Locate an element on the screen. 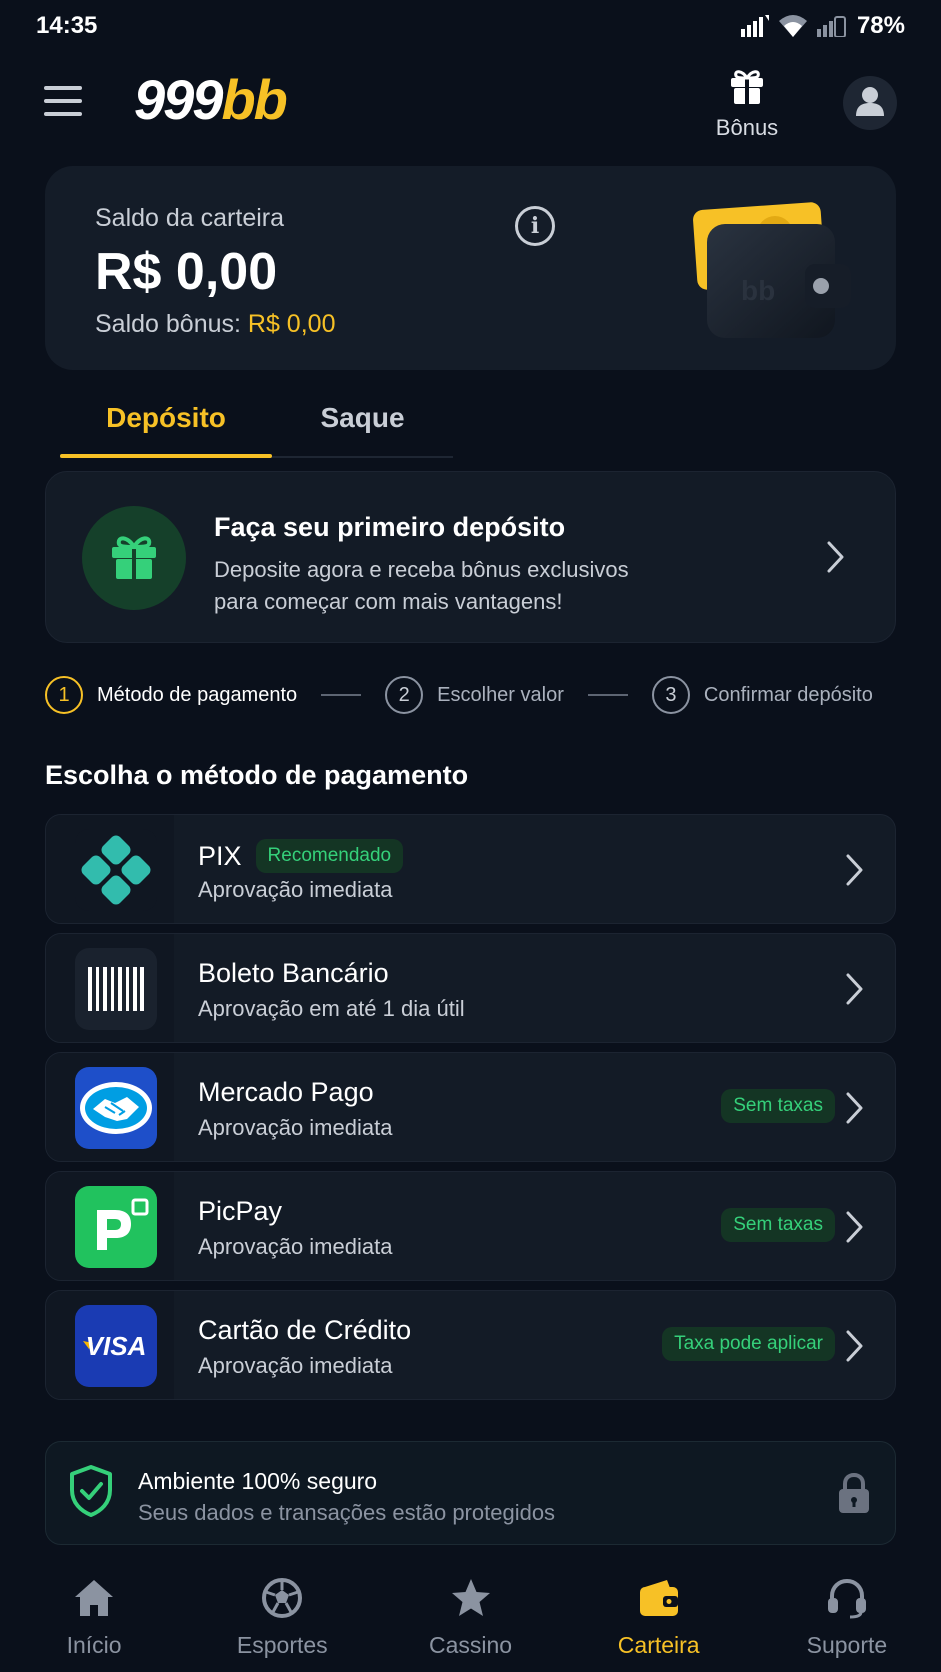  step-number: 3 is located at coordinates (670, 695).